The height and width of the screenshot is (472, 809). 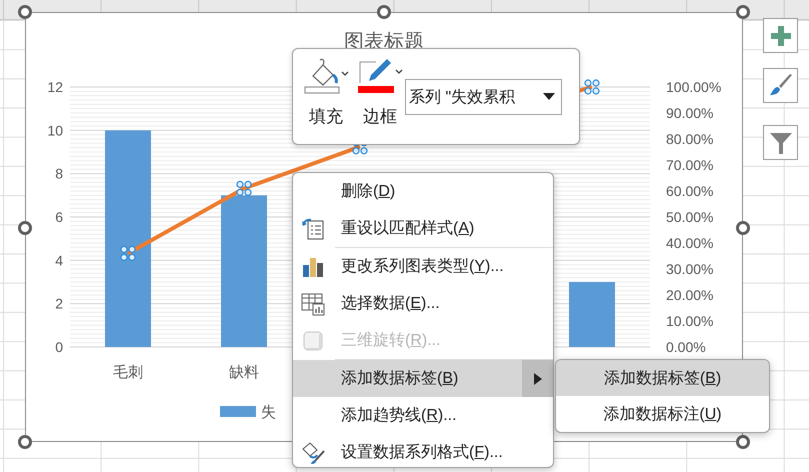 What do you see at coordinates (549, 97) in the screenshot?
I see `caret-icon` at bounding box center [549, 97].